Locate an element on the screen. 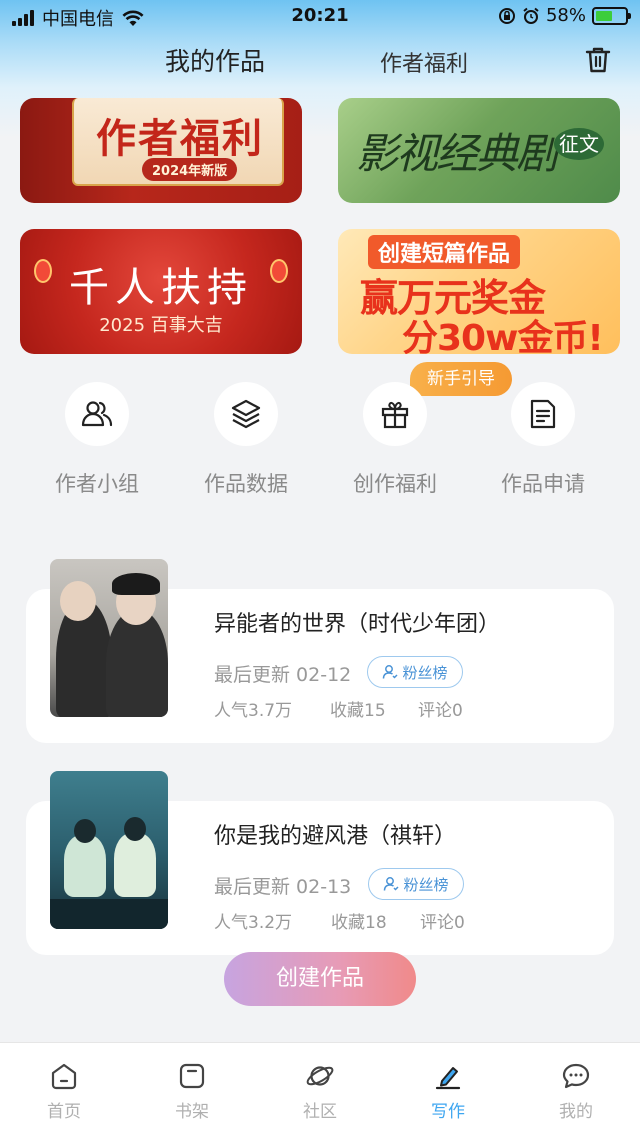 The image size is (640, 1138). gift-icon is located at coordinates (395, 415).